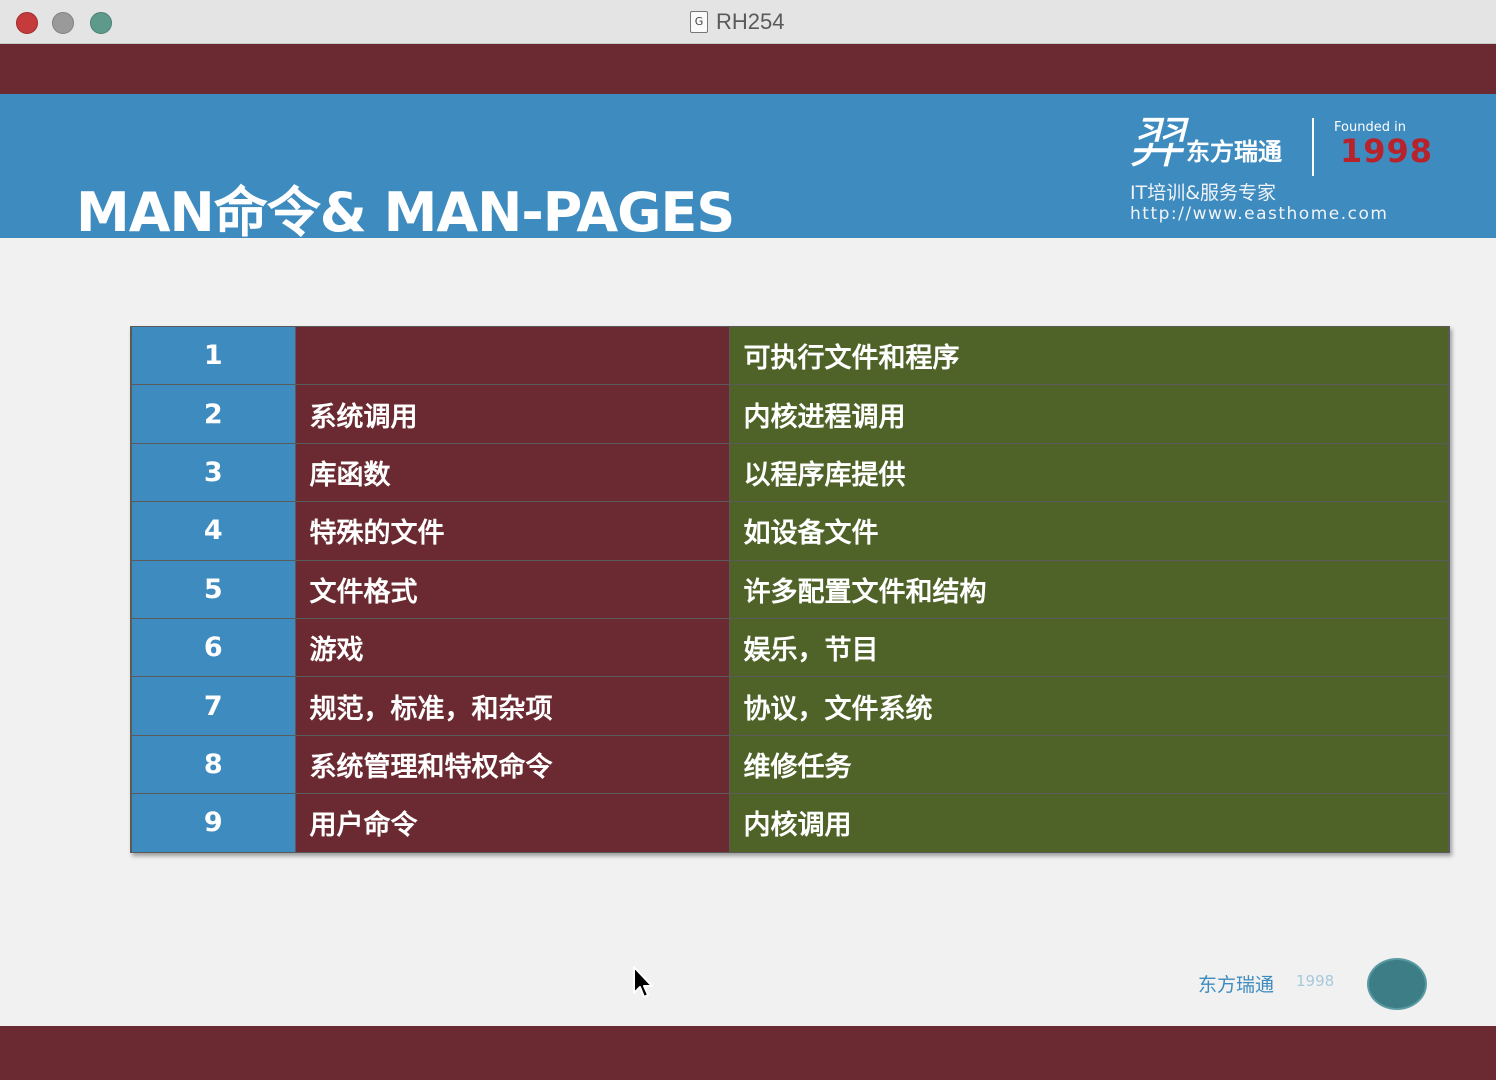 The width and height of the screenshot is (1496, 1080). I want to click on section-name: 特殊的文件, so click(512, 531).